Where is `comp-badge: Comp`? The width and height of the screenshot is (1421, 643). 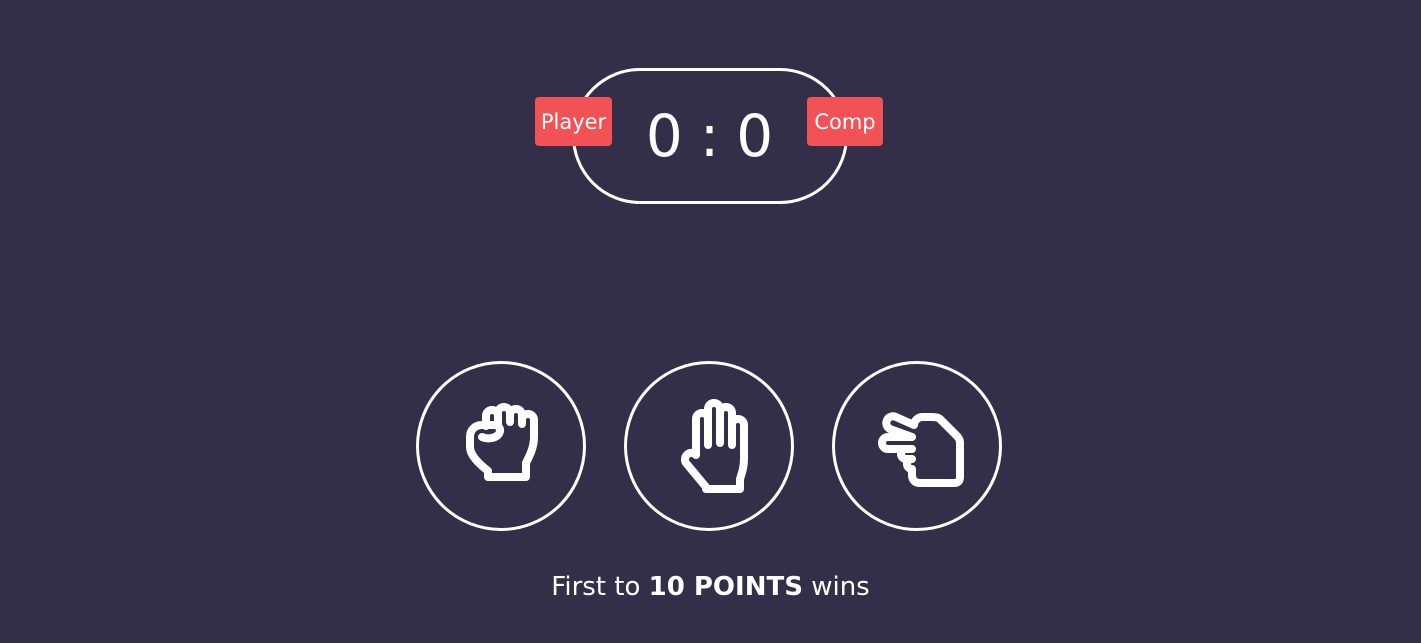 comp-badge: Comp is located at coordinates (845, 121).